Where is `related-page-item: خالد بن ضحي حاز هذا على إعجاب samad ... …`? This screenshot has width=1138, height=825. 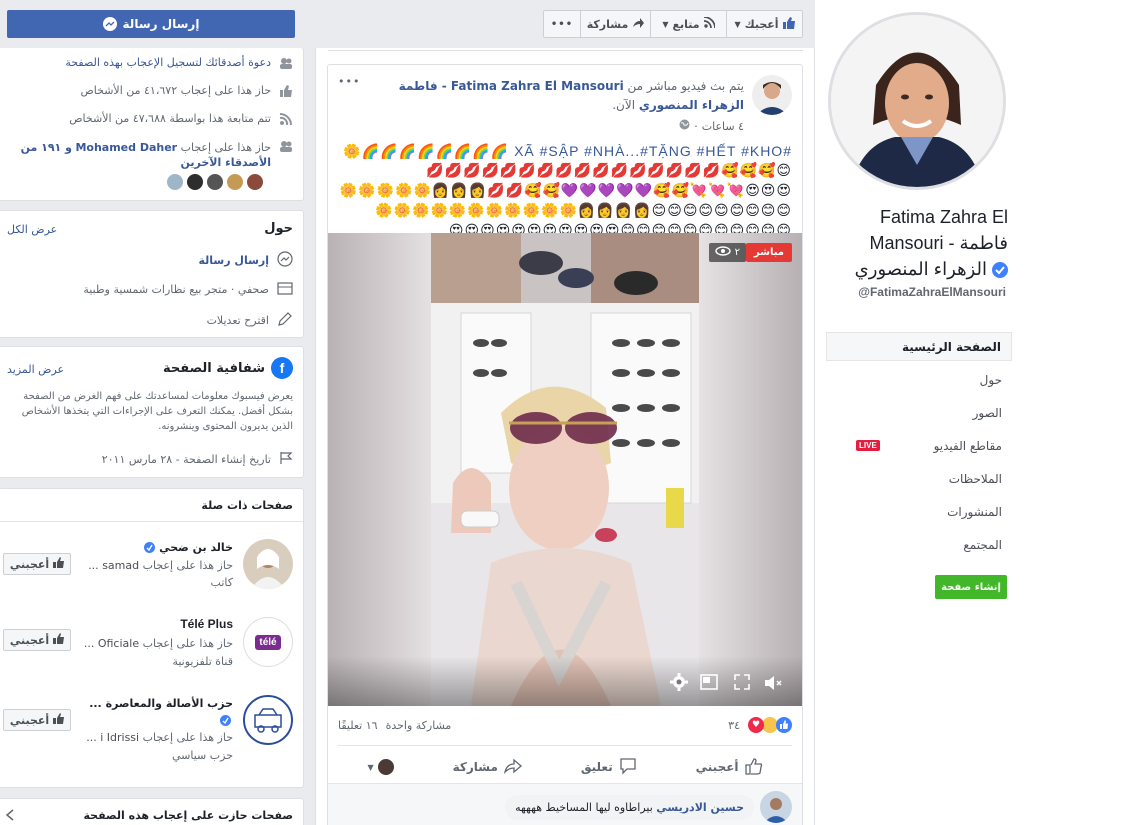 related-page-item: خالد بن ضحي حاز هذا على إعجاب samad ... … is located at coordinates (148, 569).